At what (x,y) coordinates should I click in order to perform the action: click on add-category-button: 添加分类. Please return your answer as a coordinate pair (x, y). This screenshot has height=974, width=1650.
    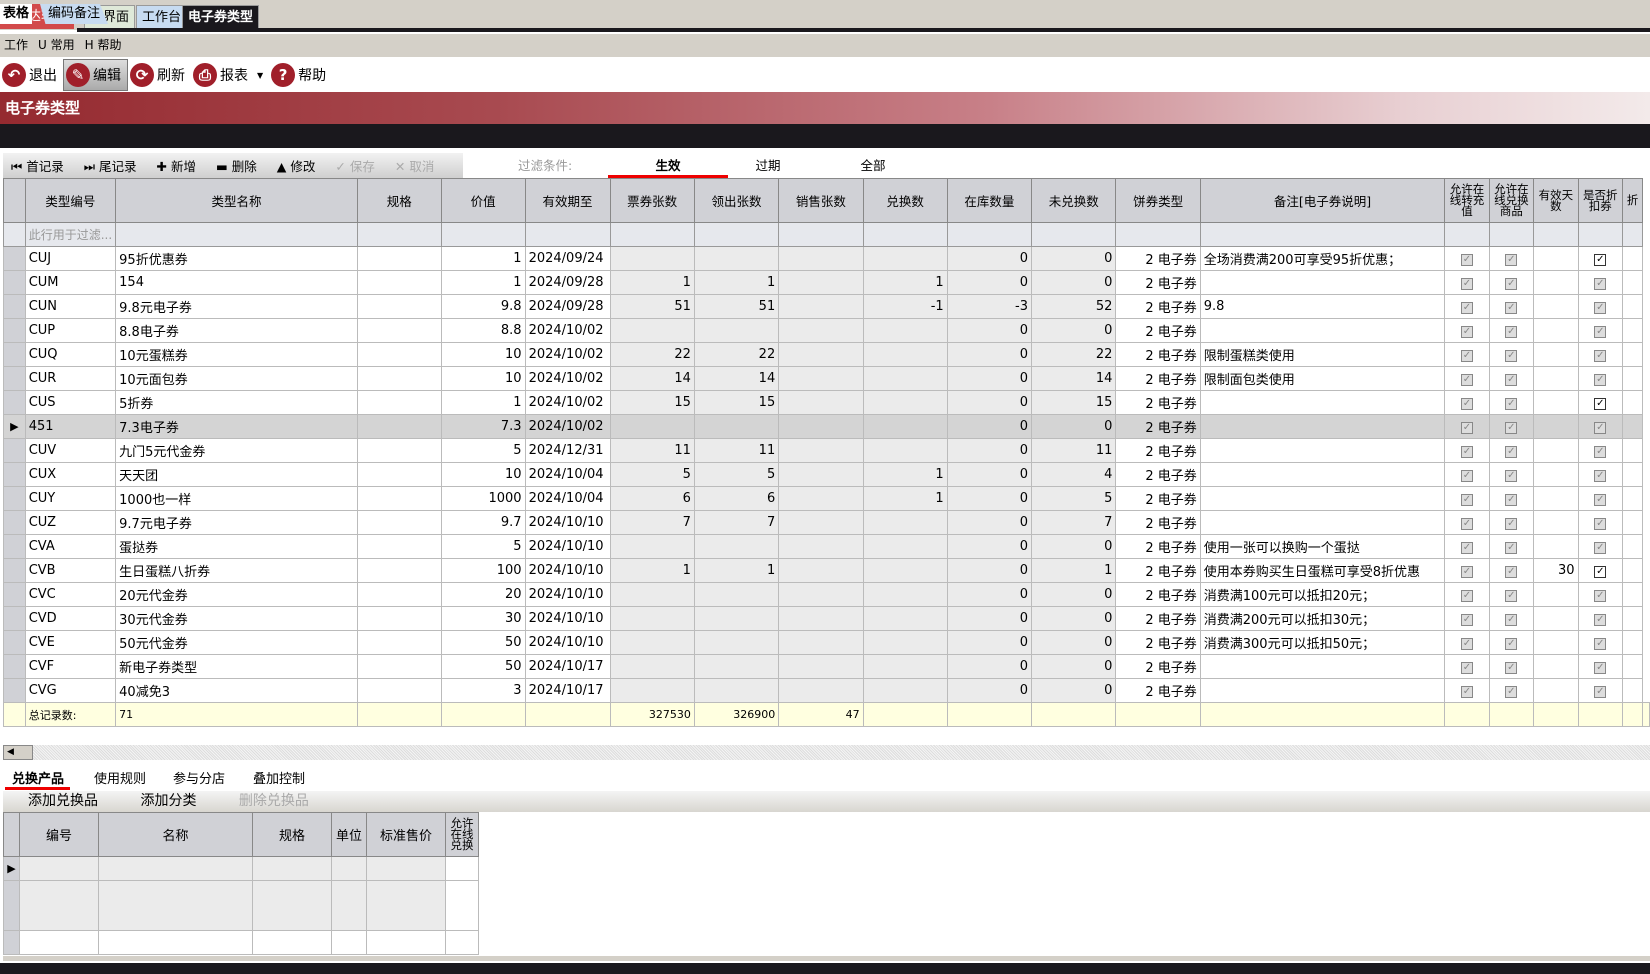
    Looking at the image, I should click on (168, 801).